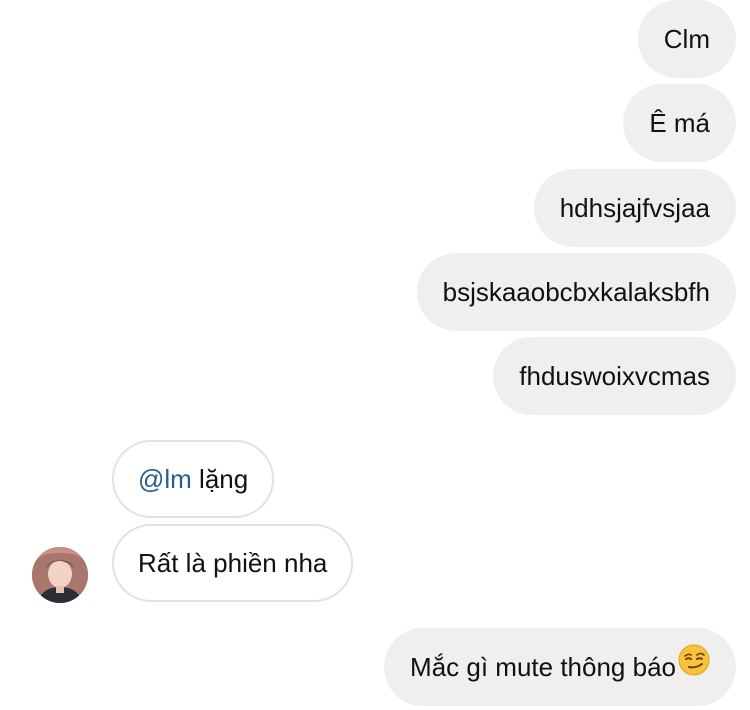  I want to click on message-text: Clm, so click(686, 39).